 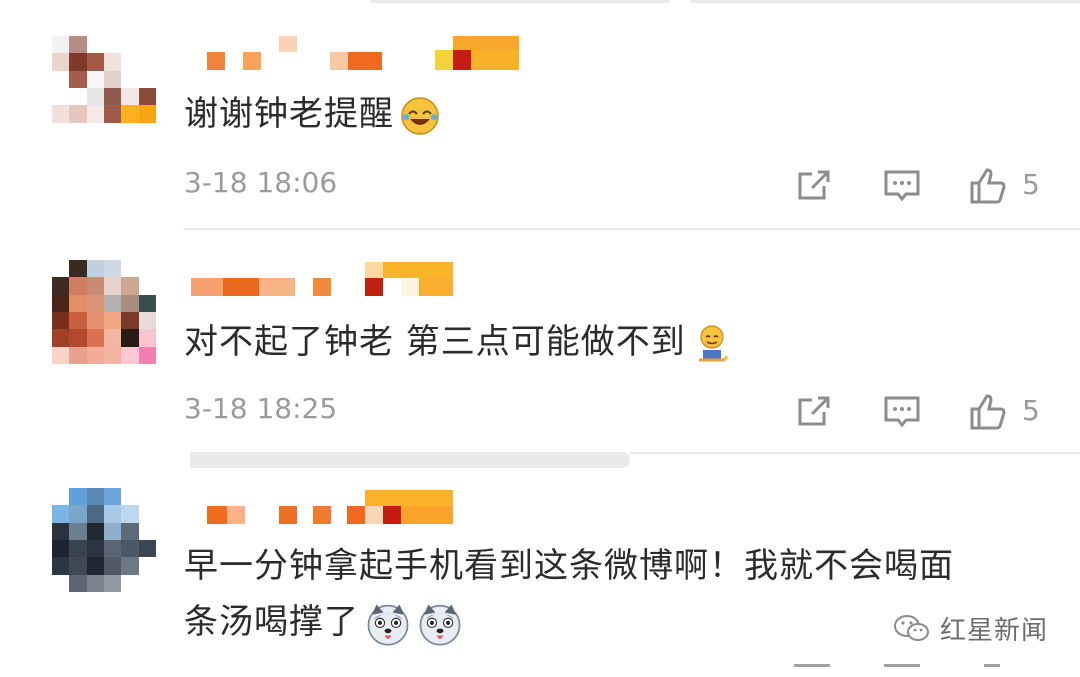 What do you see at coordinates (713, 342) in the screenshot?
I see `sweating-kneeling-emoji` at bounding box center [713, 342].